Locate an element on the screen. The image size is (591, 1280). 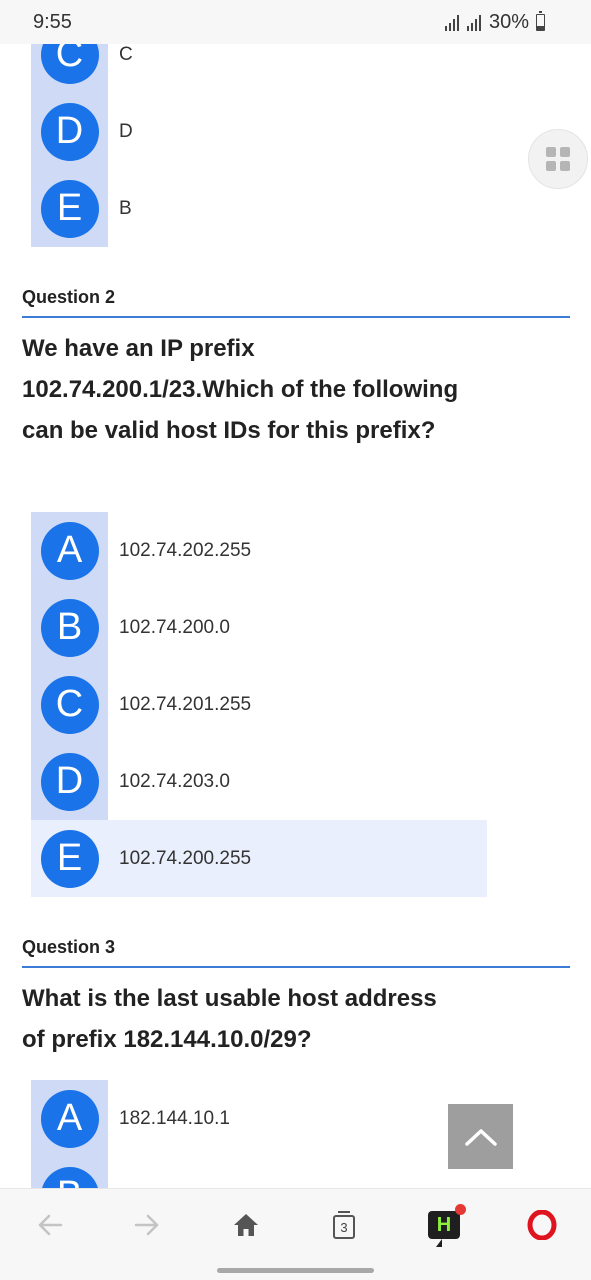
question2-option-c: C 102.74.201.255 is located at coordinates (259, 704).